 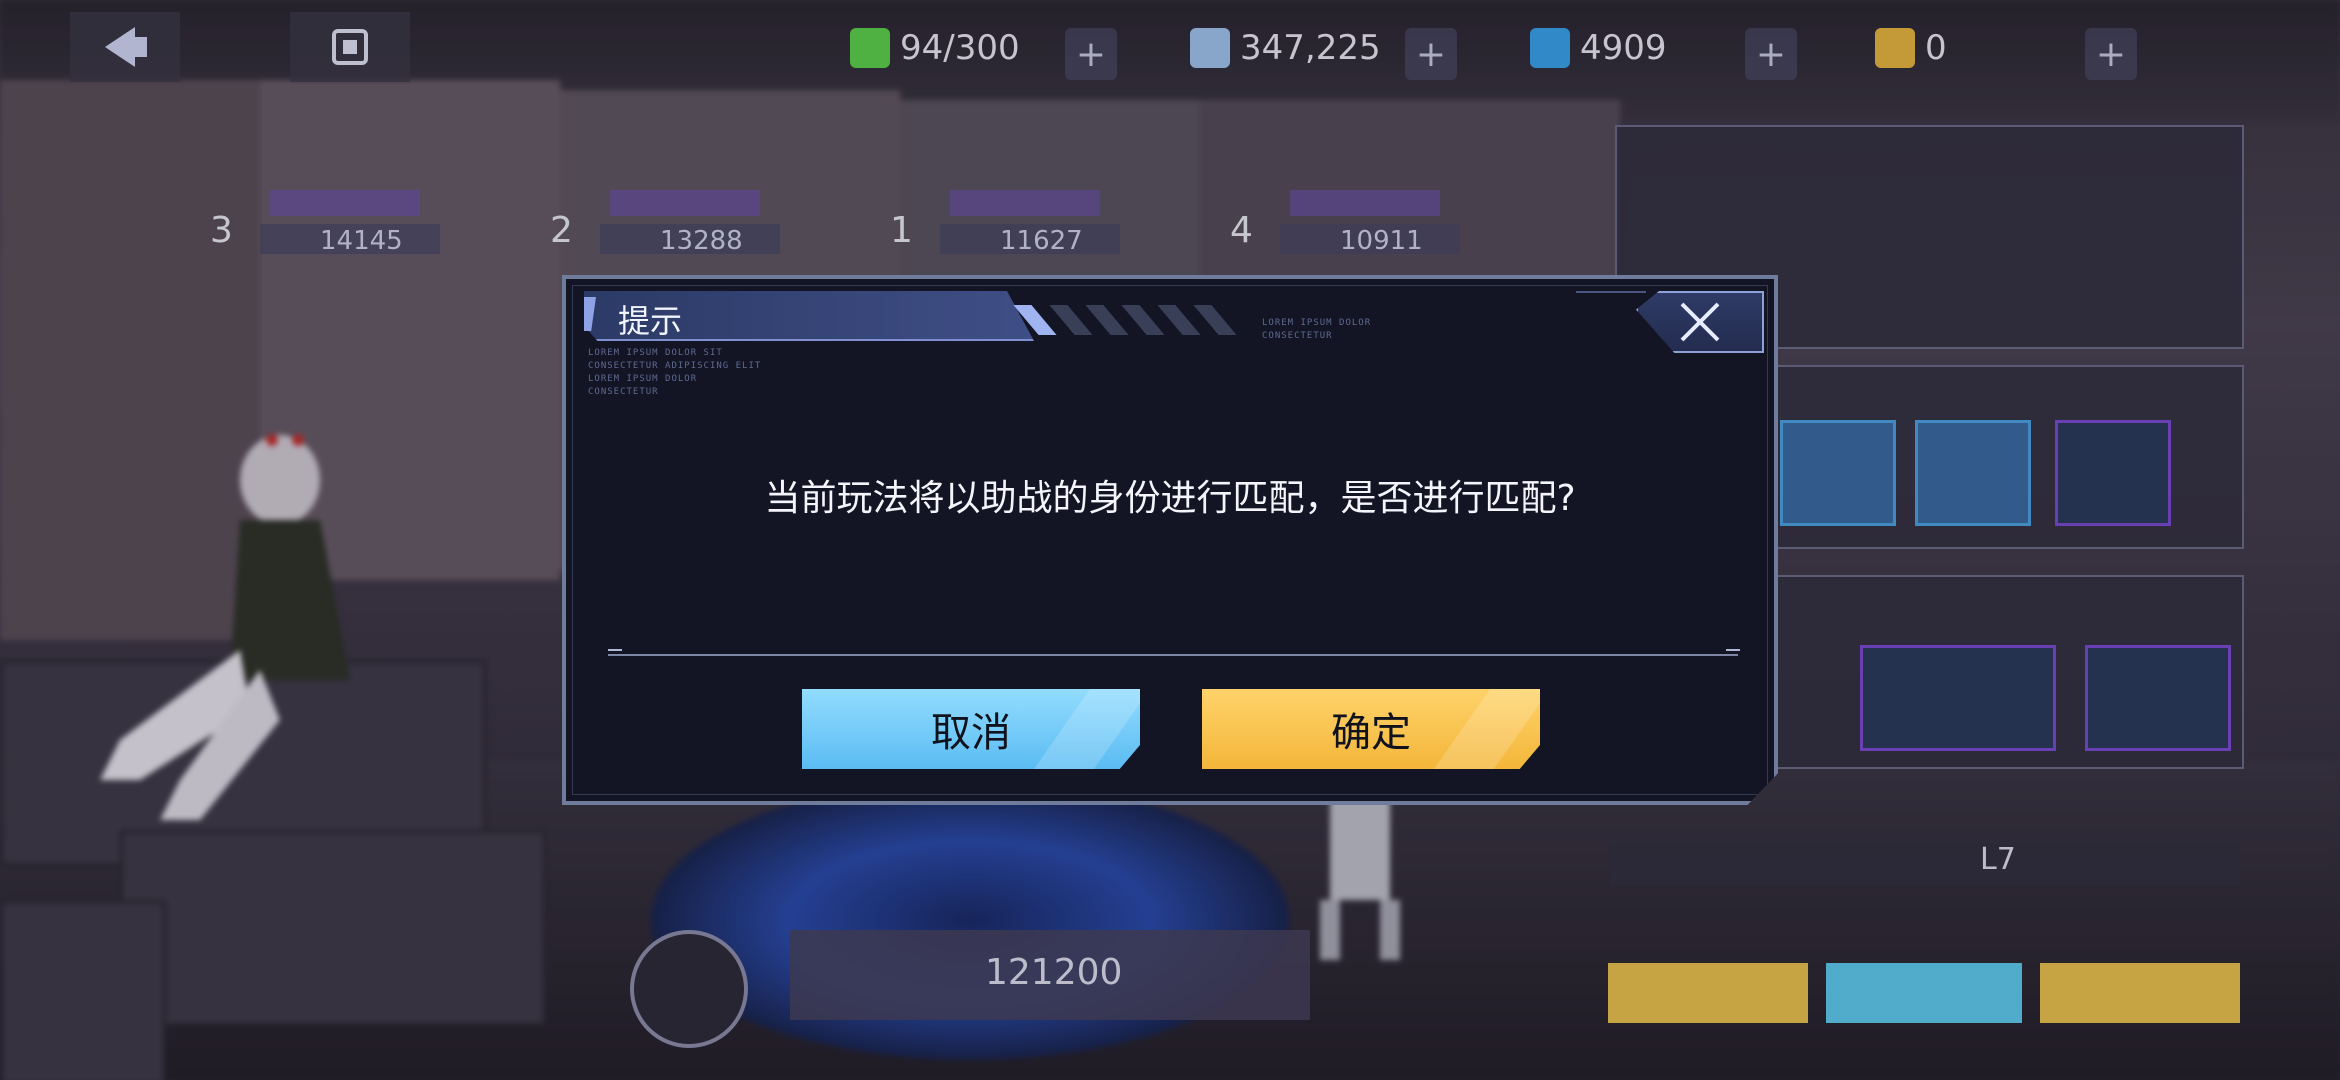 I want to click on dialog-message: 当前玩法将以助战的身份进行匹配，是否进行匹配?, so click(x=1170, y=498).